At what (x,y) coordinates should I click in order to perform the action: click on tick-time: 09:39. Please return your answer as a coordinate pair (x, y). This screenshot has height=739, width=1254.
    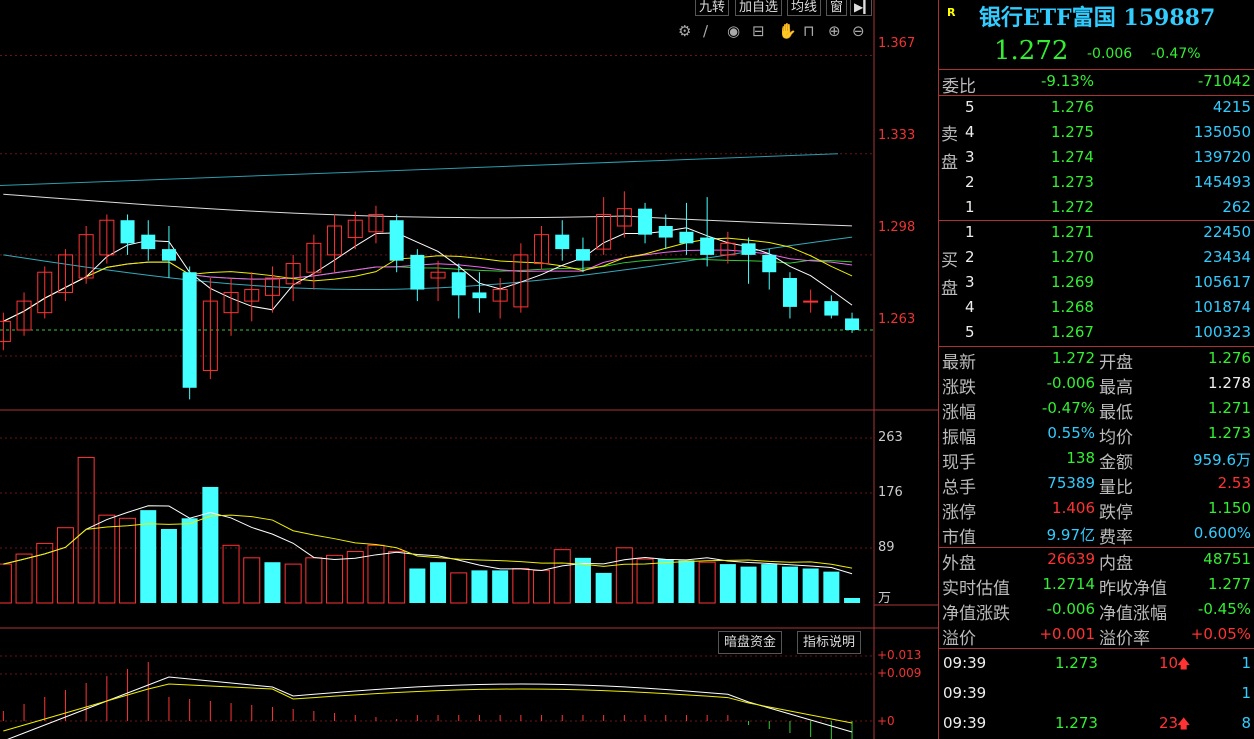
    Looking at the image, I should click on (965, 663).